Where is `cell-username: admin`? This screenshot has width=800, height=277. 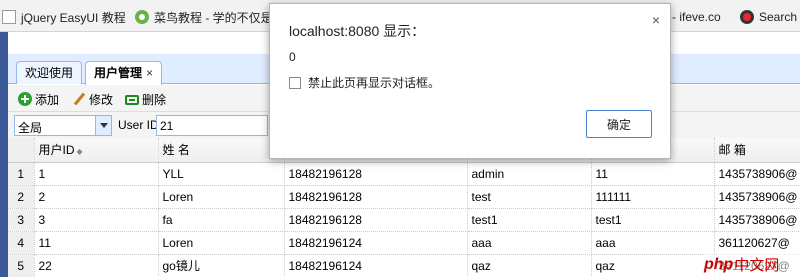
cell-username: admin is located at coordinates (529, 174).